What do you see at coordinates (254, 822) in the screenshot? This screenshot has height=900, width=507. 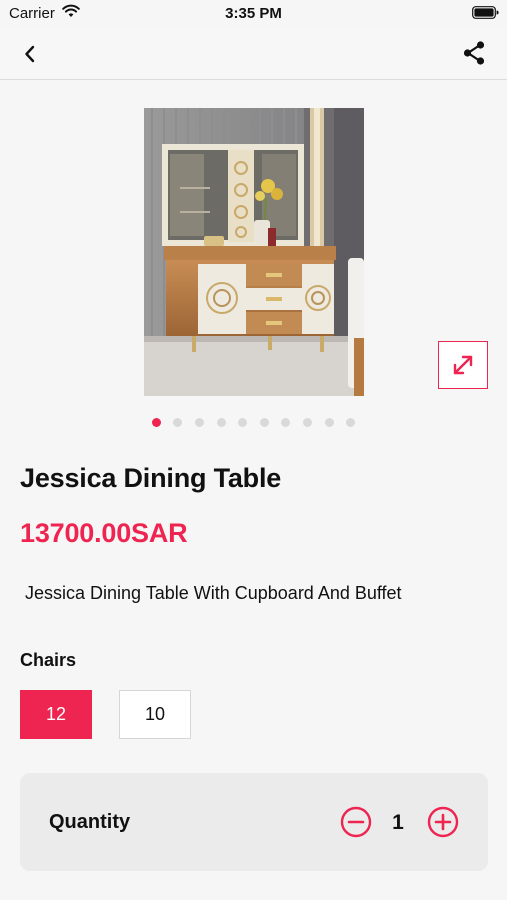 I see `quantity-card: Quantity 1` at bounding box center [254, 822].